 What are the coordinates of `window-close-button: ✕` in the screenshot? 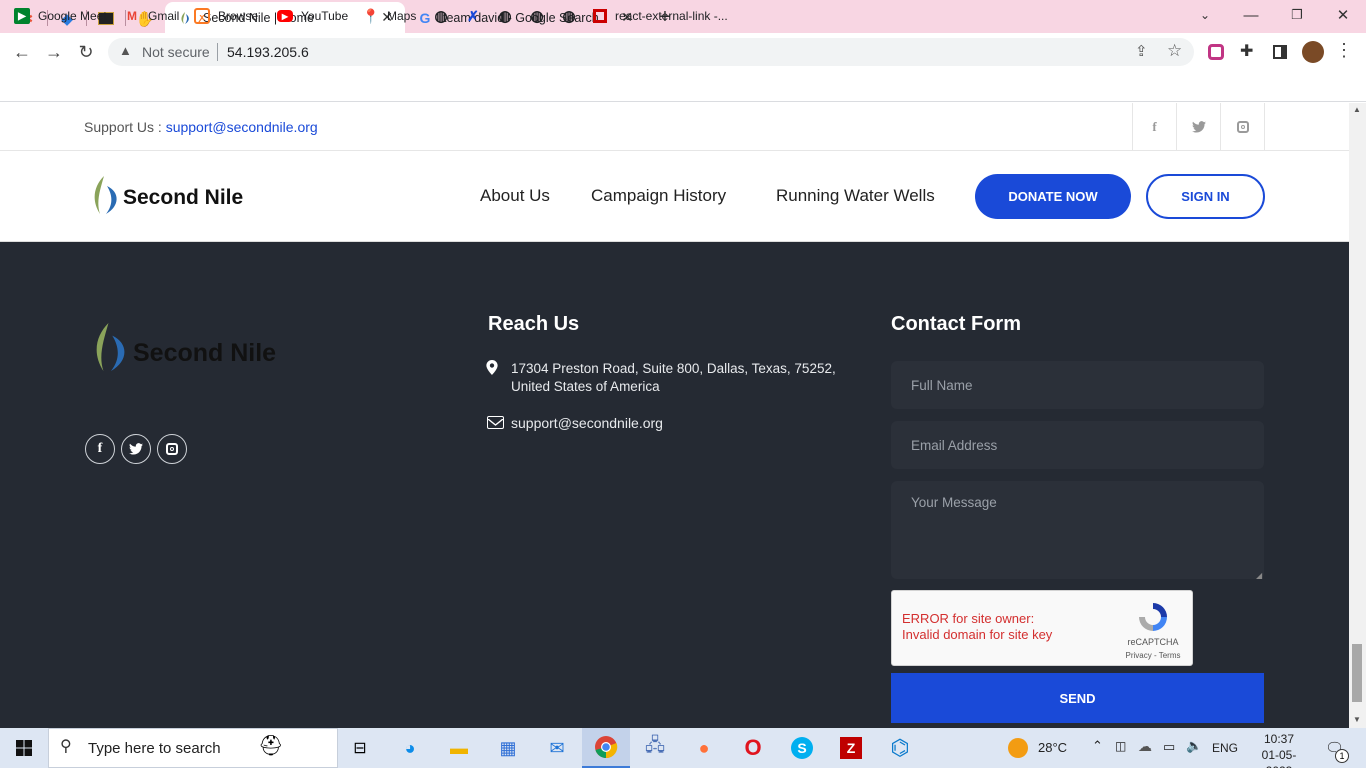 It's located at (1343, 15).